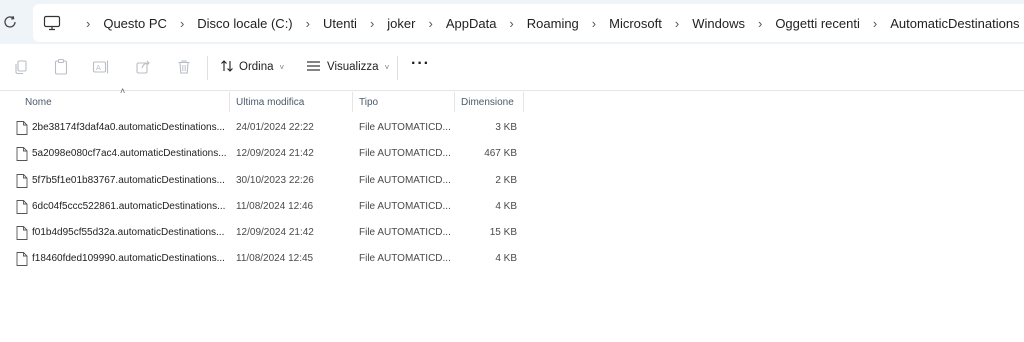 This screenshot has height=342, width=1024. Describe the element at coordinates (635, 23) in the screenshot. I see `breadcrumb-microsoft: Microsoft` at that location.